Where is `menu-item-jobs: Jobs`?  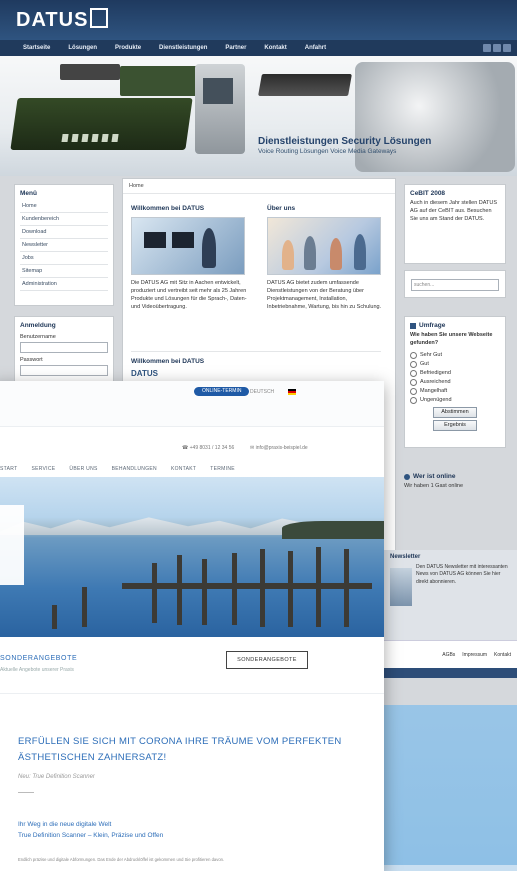 menu-item-jobs: Jobs is located at coordinates (64, 258).